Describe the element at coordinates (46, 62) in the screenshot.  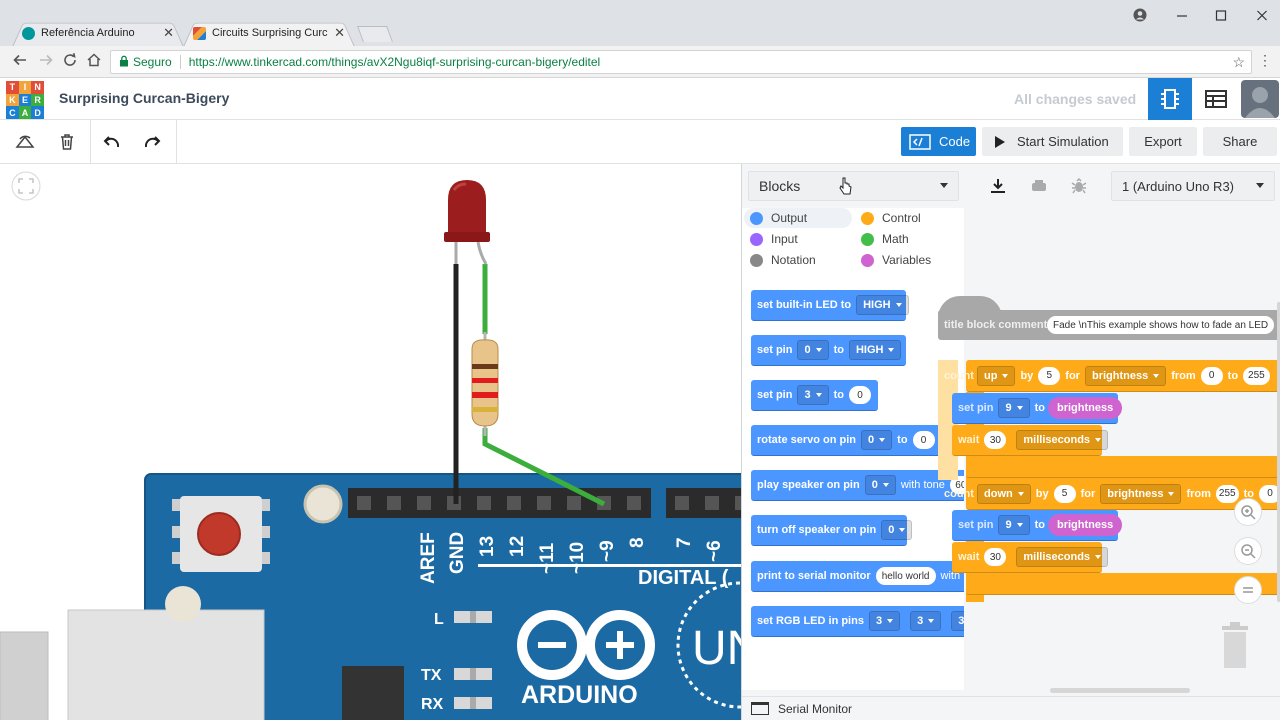
I see `forward-arrow-icon` at that location.